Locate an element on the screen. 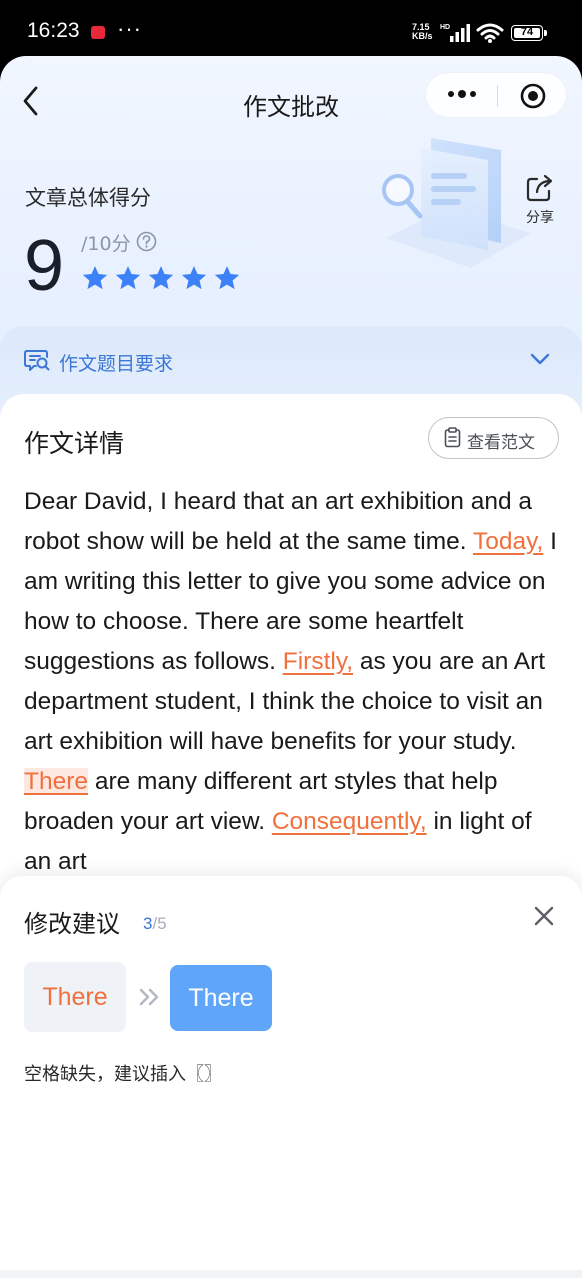 The height and width of the screenshot is (1278, 582). status-time: 16:23 is located at coordinates (53, 30).